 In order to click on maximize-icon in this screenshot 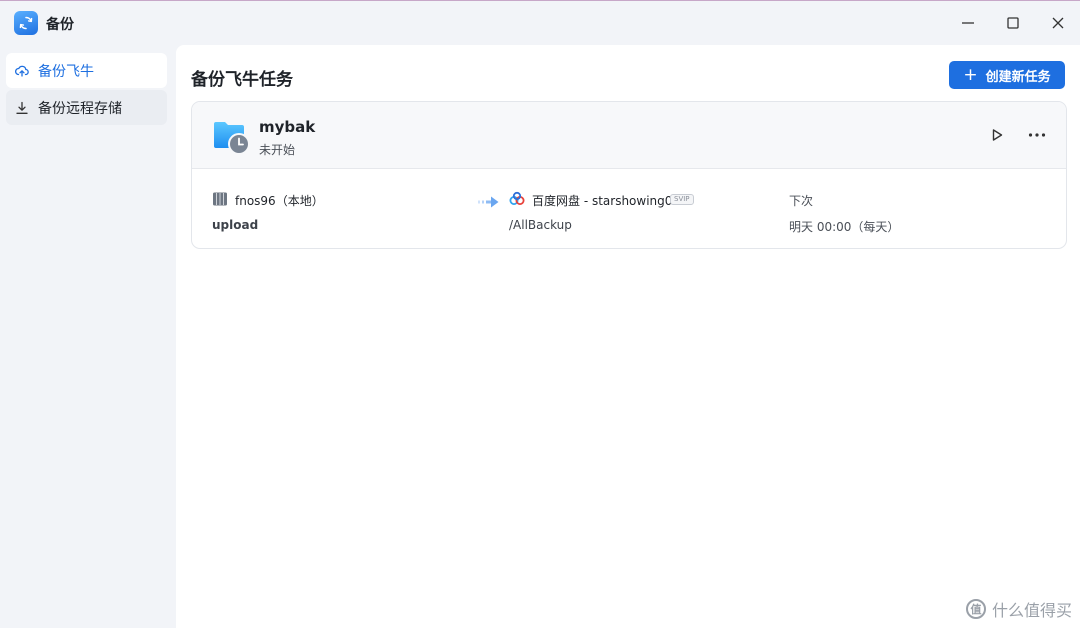, I will do `click(1013, 23)`.